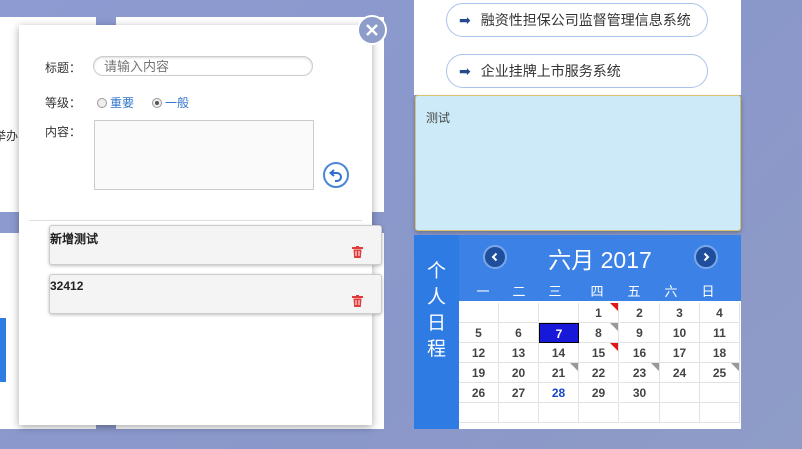  I want to click on calendar-day-cell: 22, so click(599, 373).